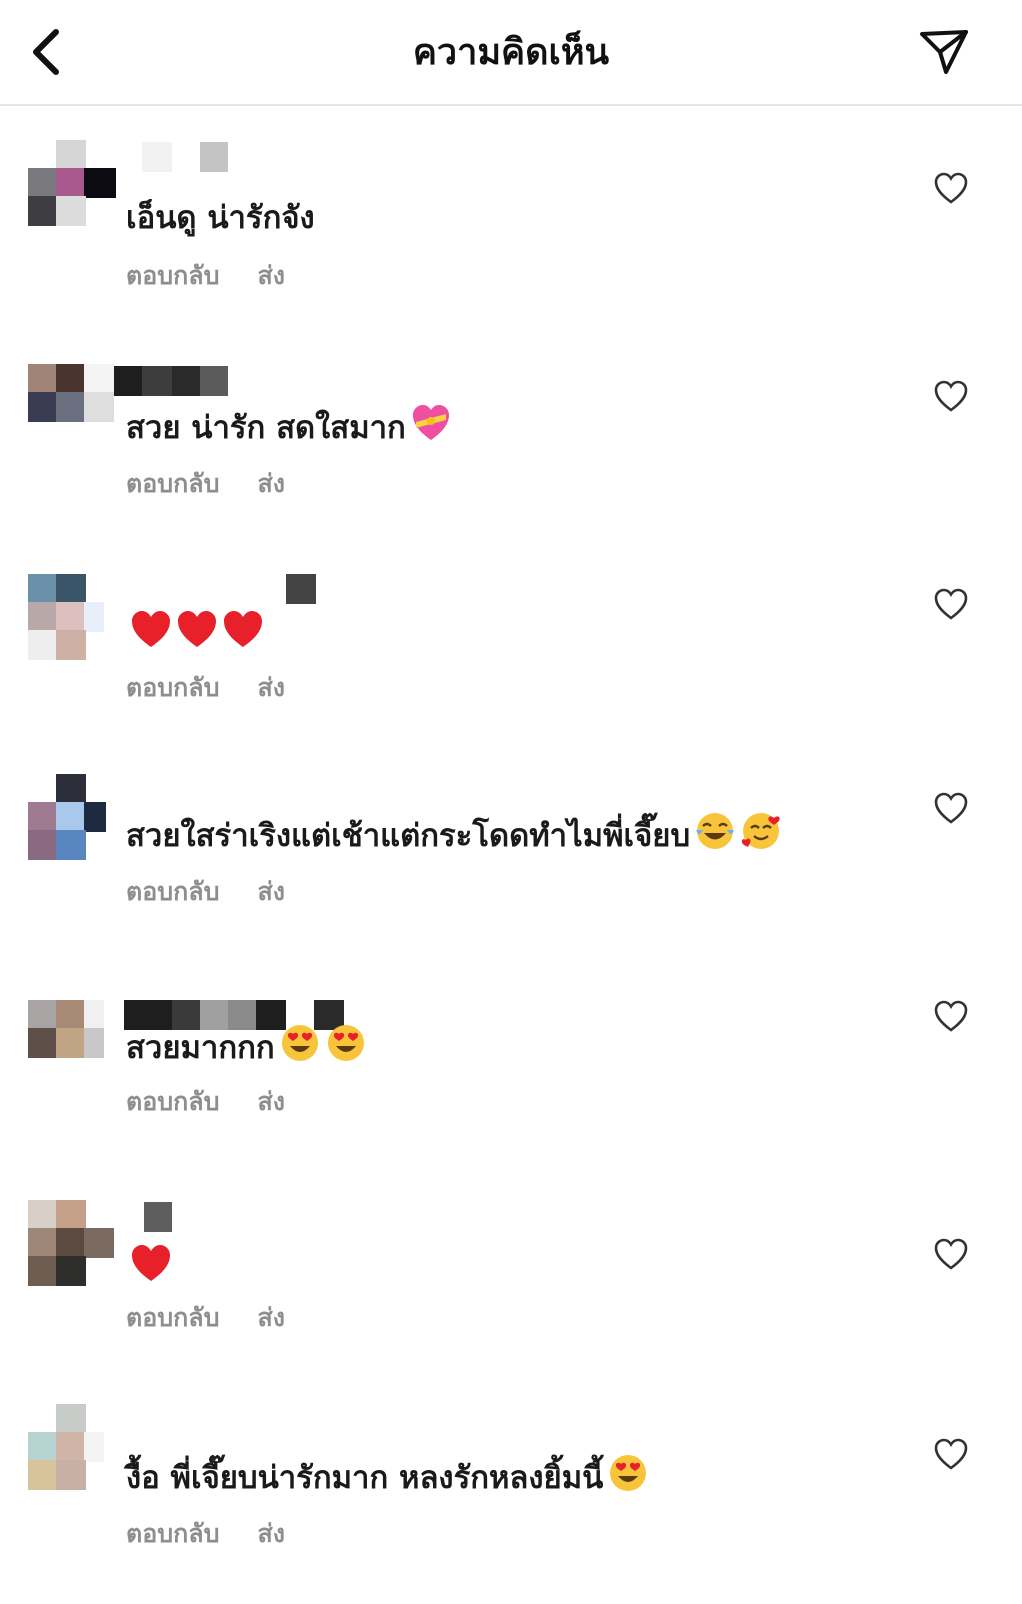 The height and width of the screenshot is (1604, 1022). I want to click on comment-text-body: สวย น่ารัก สดใสมาก, so click(266, 428).